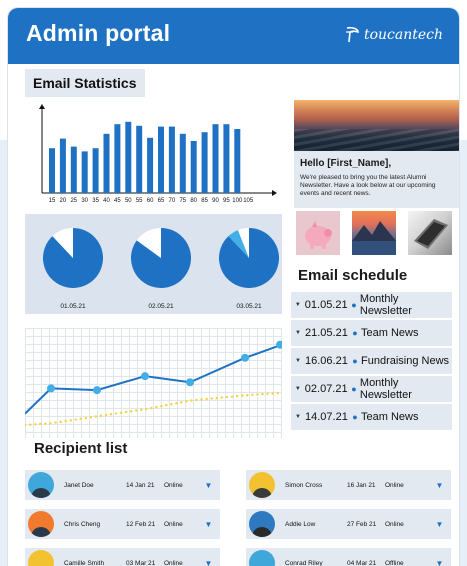 The image size is (467, 566). Describe the element at coordinates (150, 201) in the screenshot. I see `bar-tick-label: 60` at that location.